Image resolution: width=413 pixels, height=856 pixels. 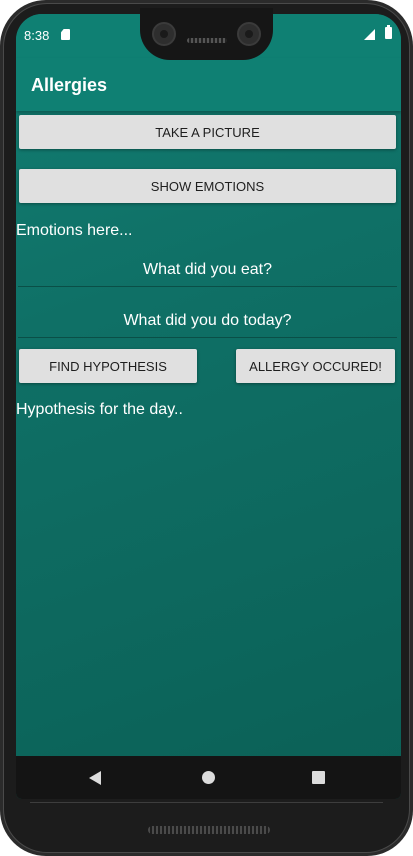 I want to click on navigation-bar, so click(x=208, y=777).